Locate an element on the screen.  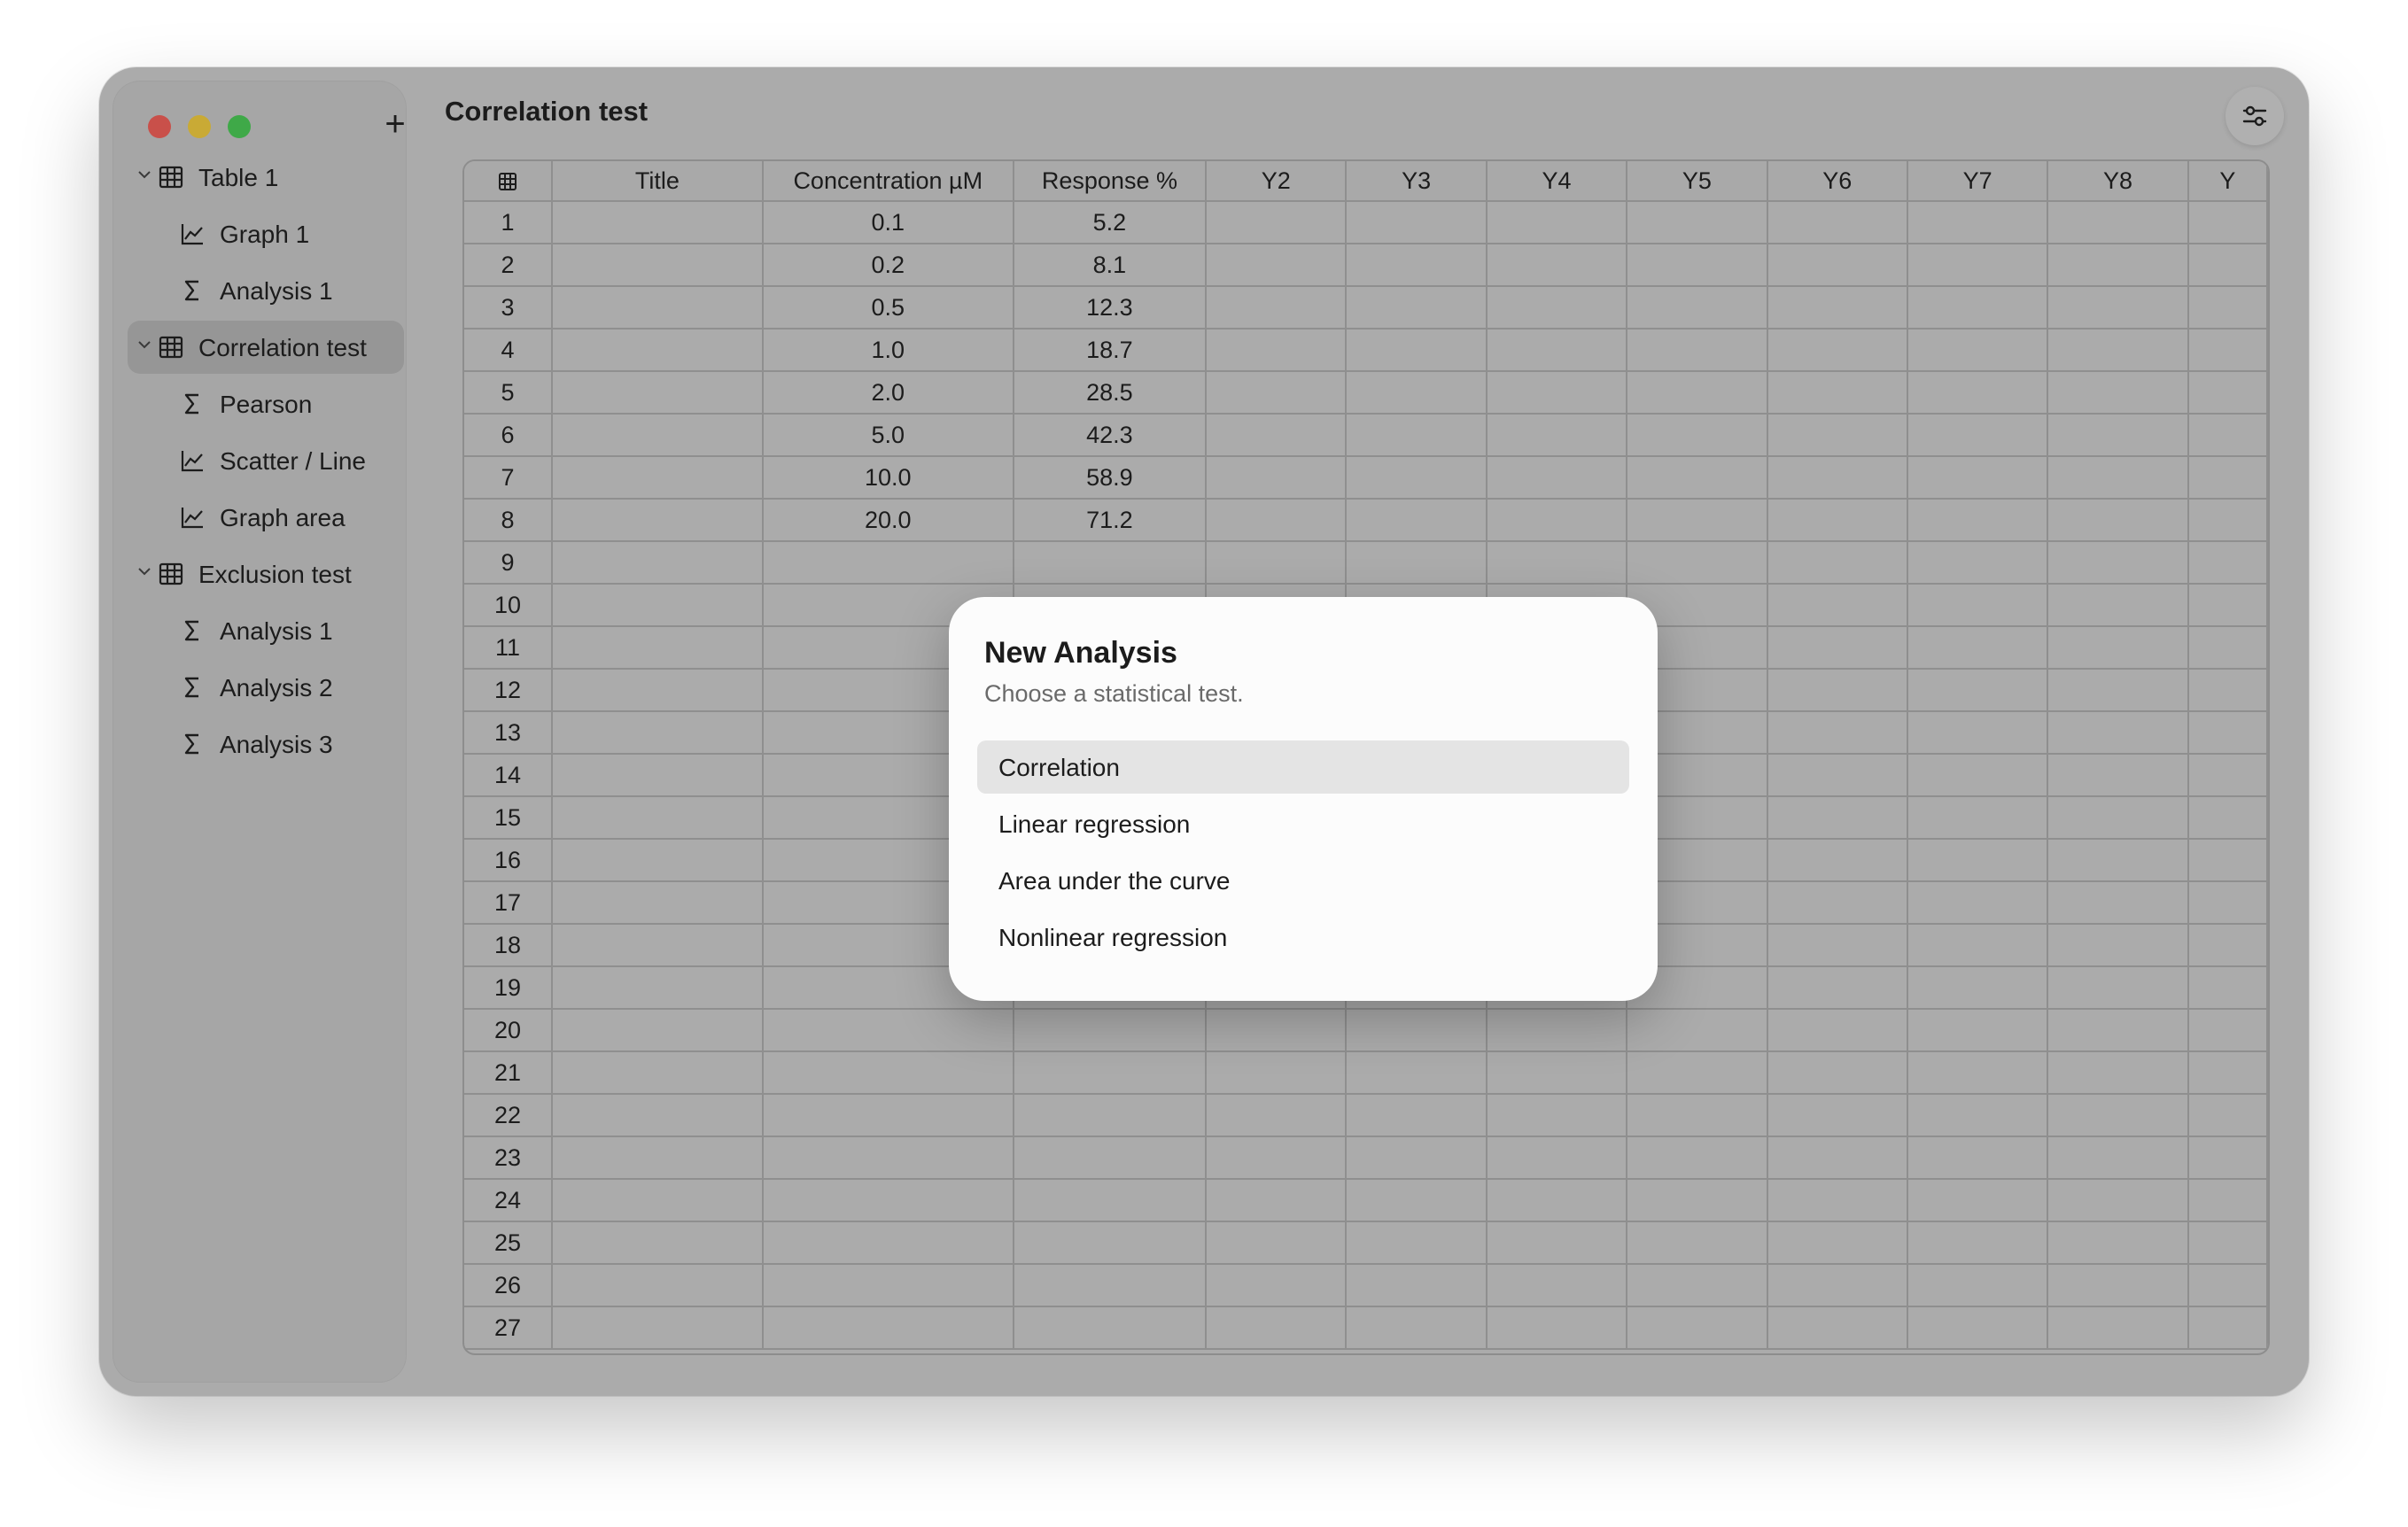
column-header: Title is located at coordinates (657, 181).